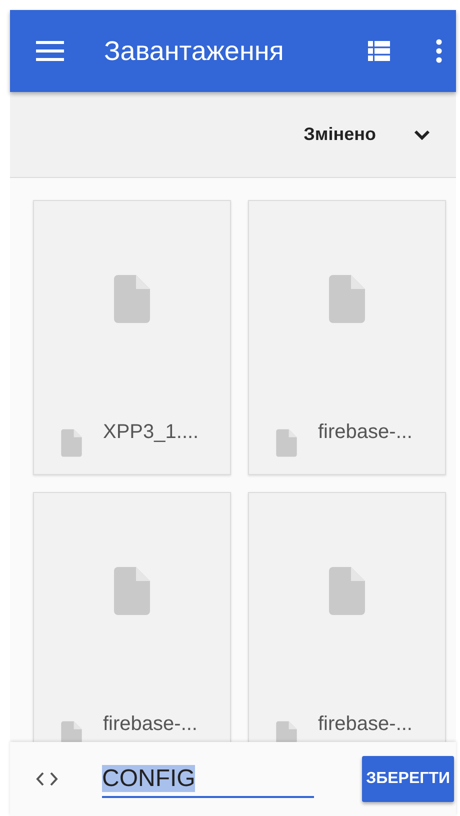  What do you see at coordinates (194, 51) in the screenshot?
I see `screen-title: Завантаження` at bounding box center [194, 51].